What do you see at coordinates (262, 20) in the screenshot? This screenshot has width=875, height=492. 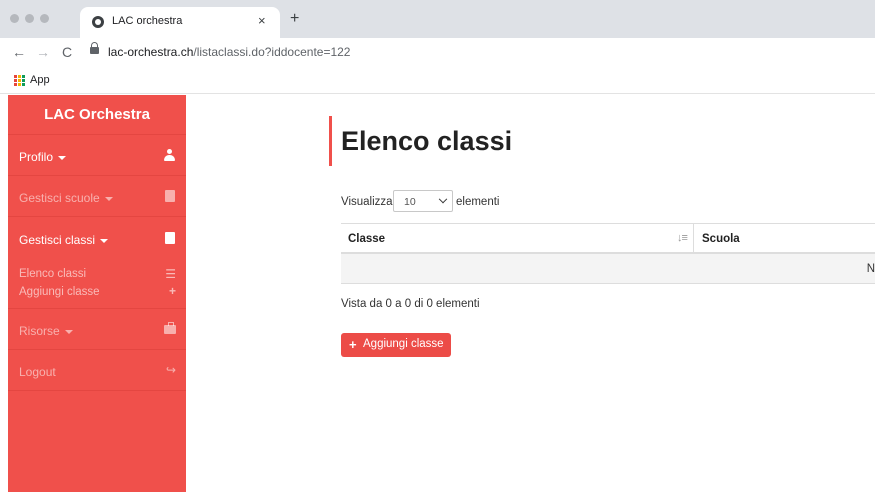 I see `tab-close-button: ×` at bounding box center [262, 20].